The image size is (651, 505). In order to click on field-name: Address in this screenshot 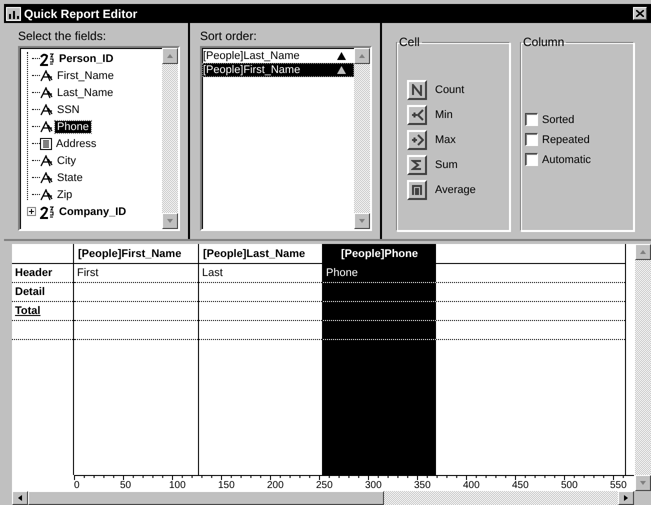, I will do `click(76, 144)`.